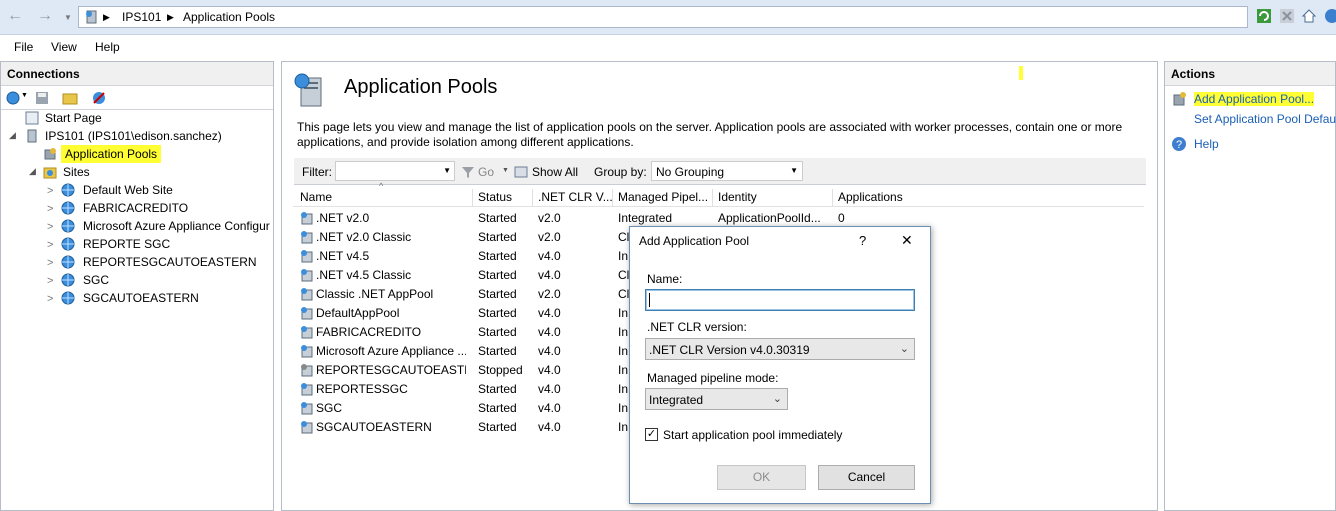 Image resolution: width=1336 pixels, height=511 pixels. I want to click on up-folder-icon, so click(70, 98).